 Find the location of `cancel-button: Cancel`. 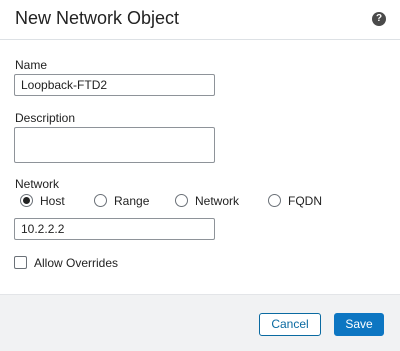

cancel-button: Cancel is located at coordinates (290, 324).